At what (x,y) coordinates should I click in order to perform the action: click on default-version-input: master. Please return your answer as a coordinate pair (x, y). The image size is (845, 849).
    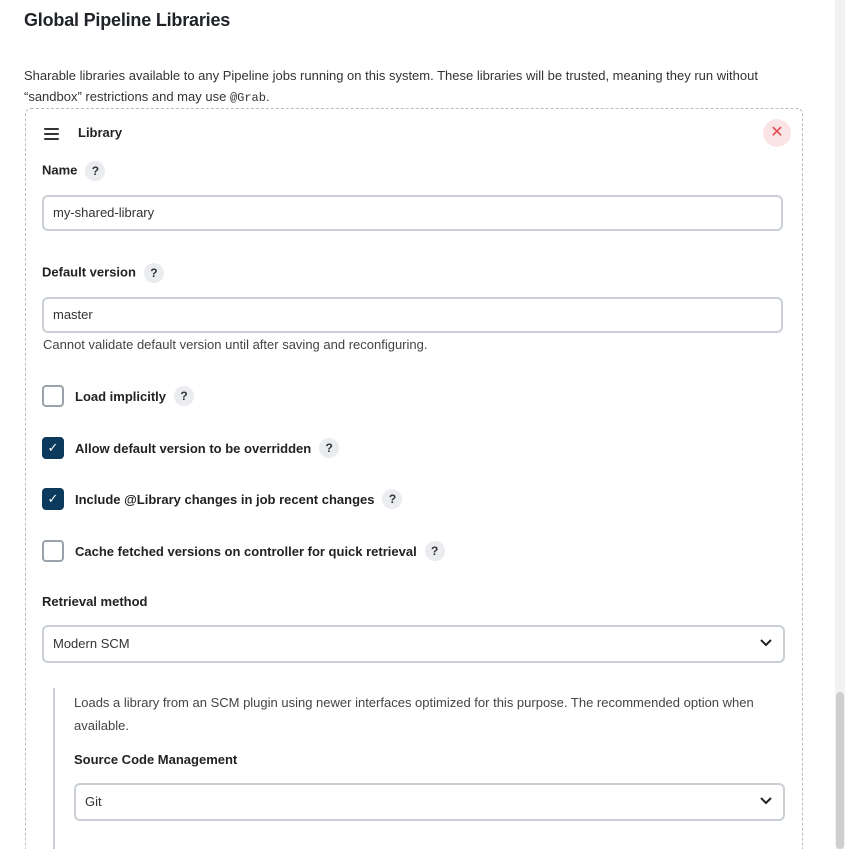
    Looking at the image, I should click on (412, 315).